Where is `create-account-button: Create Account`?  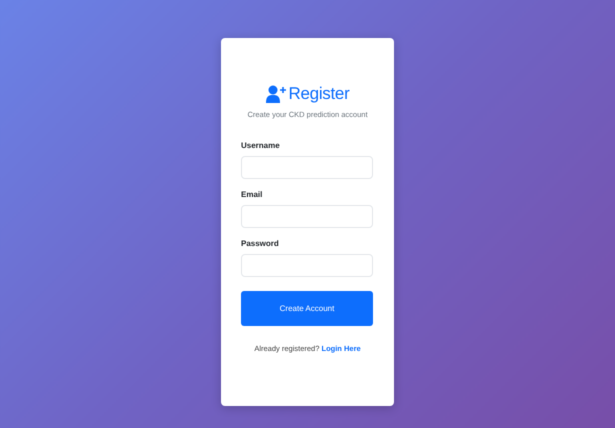 create-account-button: Create Account is located at coordinates (307, 308).